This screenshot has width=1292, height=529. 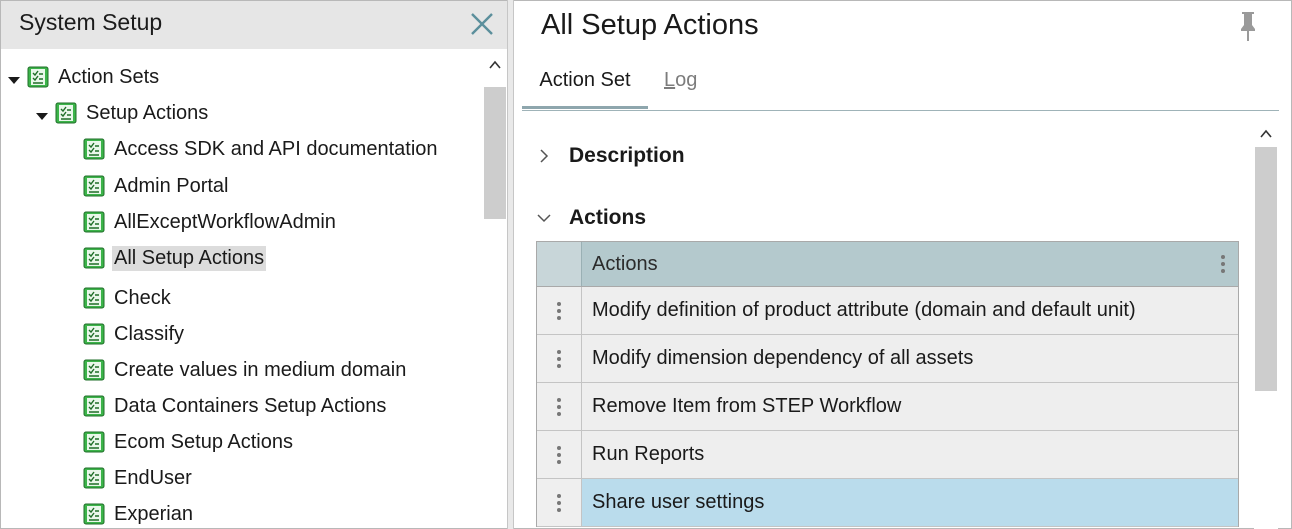 I want to click on grid-corner, so click(x=559, y=264).